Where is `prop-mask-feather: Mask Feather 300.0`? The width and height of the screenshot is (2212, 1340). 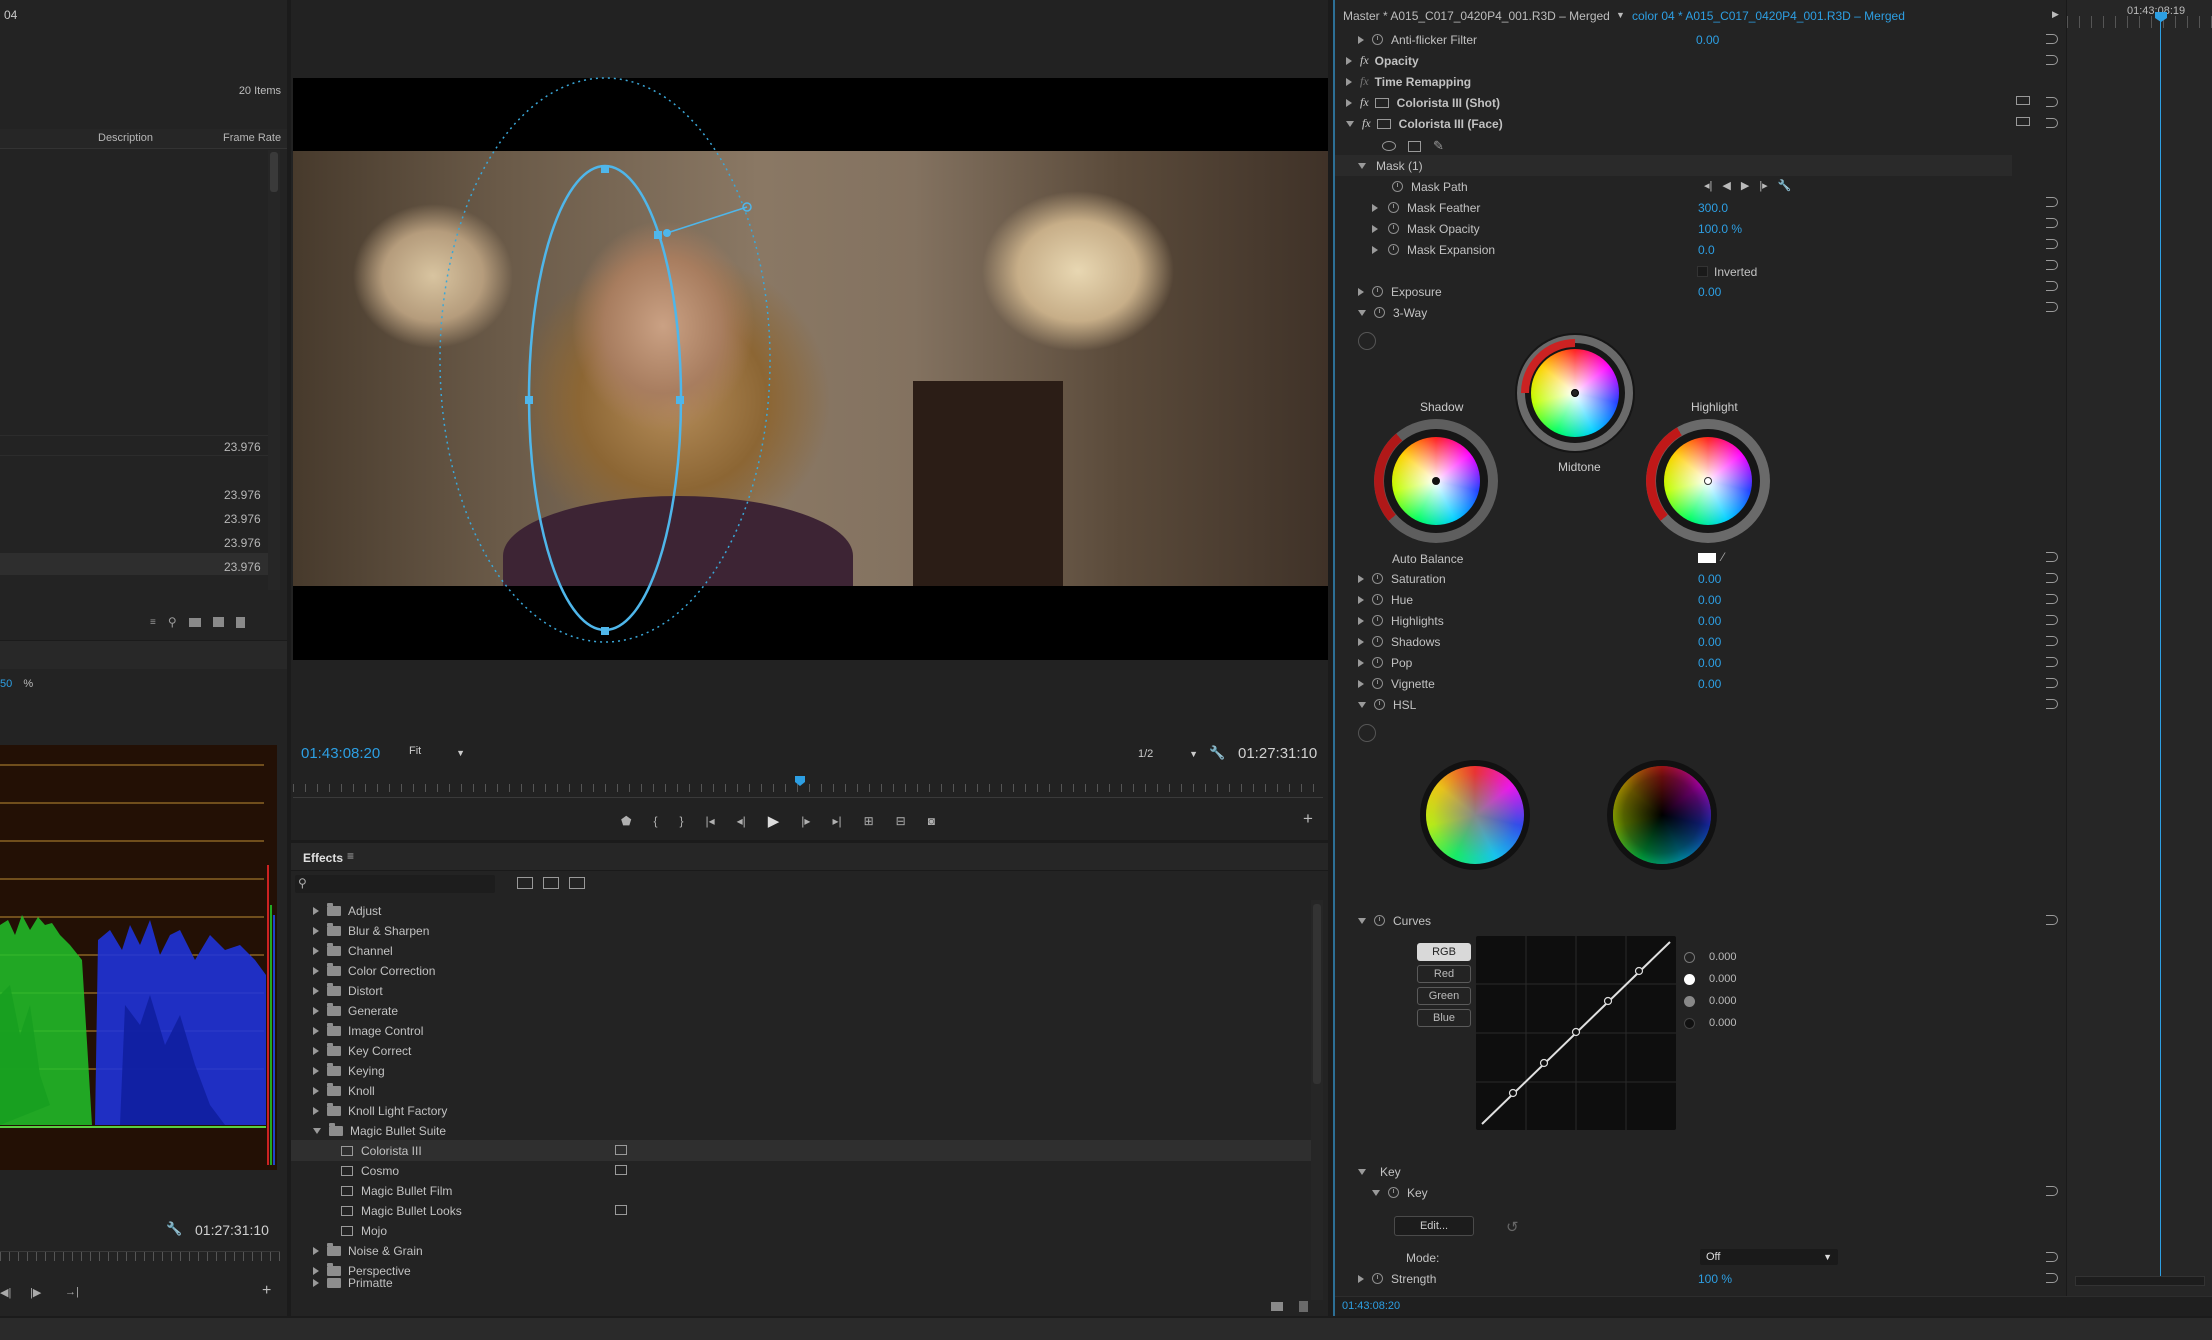
prop-mask-feather: Mask Feather 300.0 is located at coordinates (1773, 207).